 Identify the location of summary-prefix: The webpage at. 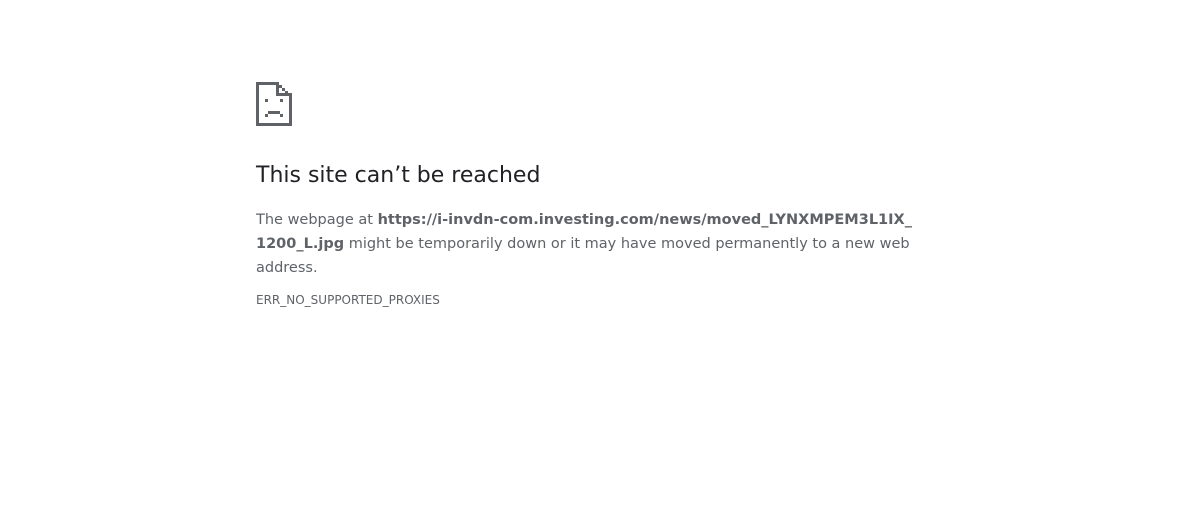
(317, 220).